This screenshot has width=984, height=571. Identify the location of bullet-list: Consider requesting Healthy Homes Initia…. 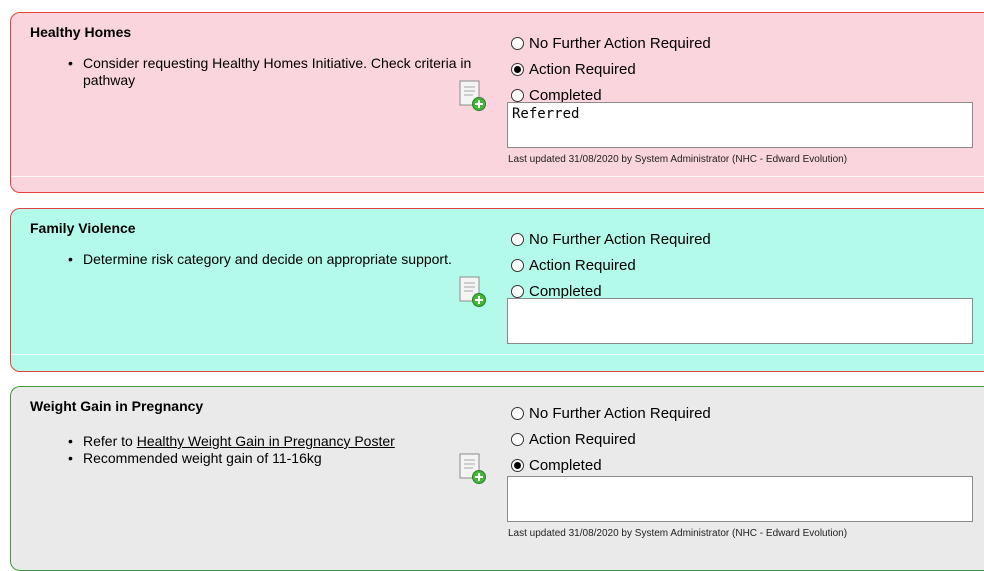
(256, 72).